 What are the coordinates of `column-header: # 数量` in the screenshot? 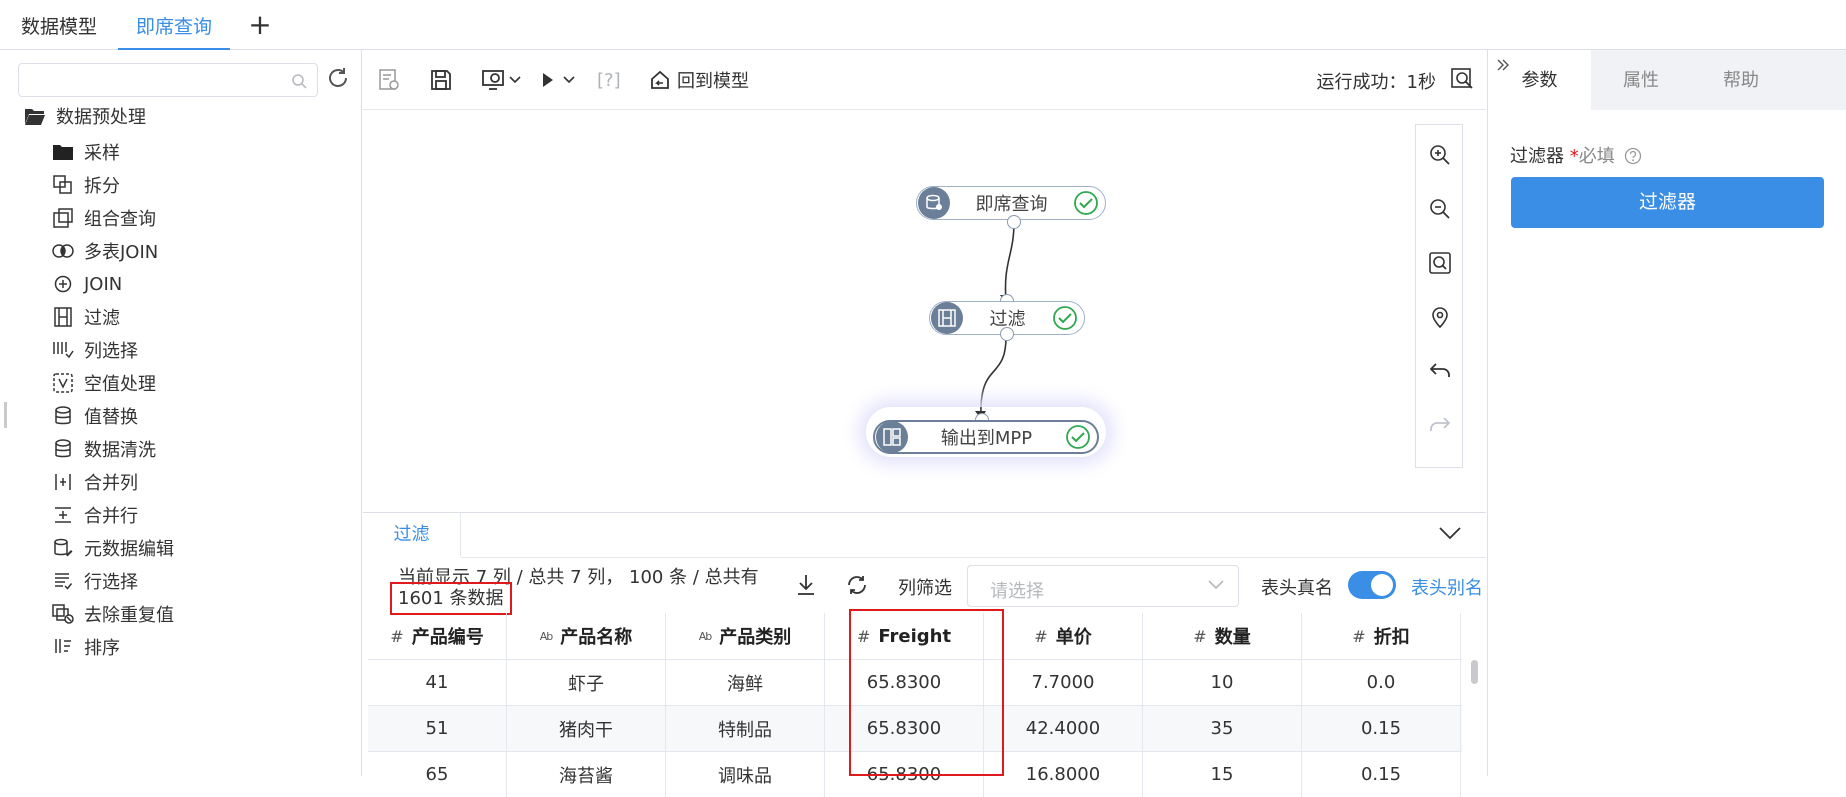 It's located at (1222, 636).